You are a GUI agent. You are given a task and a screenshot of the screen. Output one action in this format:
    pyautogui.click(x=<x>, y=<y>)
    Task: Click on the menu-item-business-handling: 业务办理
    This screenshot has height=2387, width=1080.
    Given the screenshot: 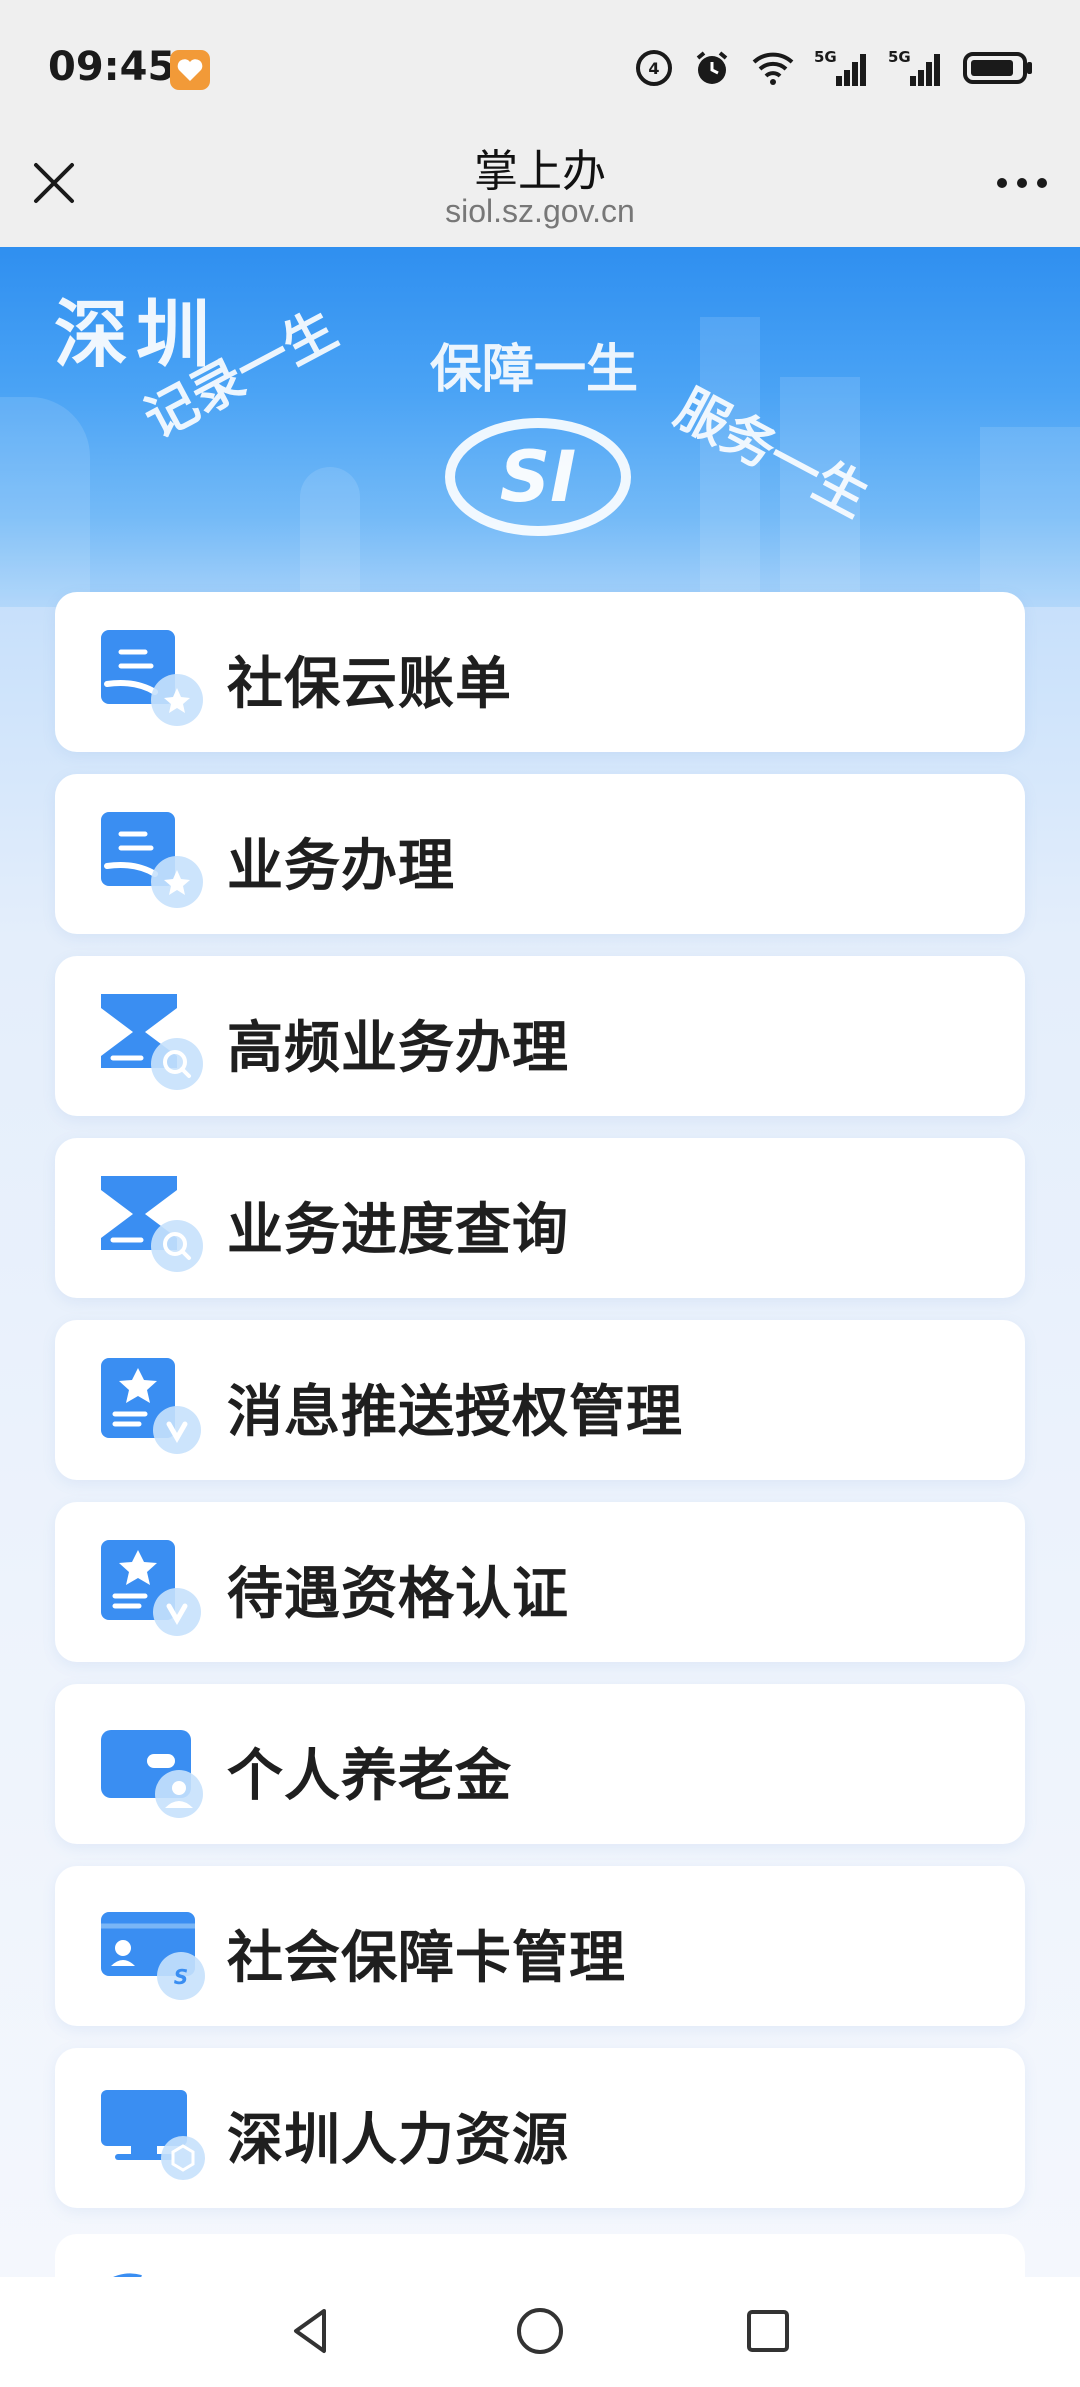 What is the action you would take?
    pyautogui.click(x=540, y=854)
    